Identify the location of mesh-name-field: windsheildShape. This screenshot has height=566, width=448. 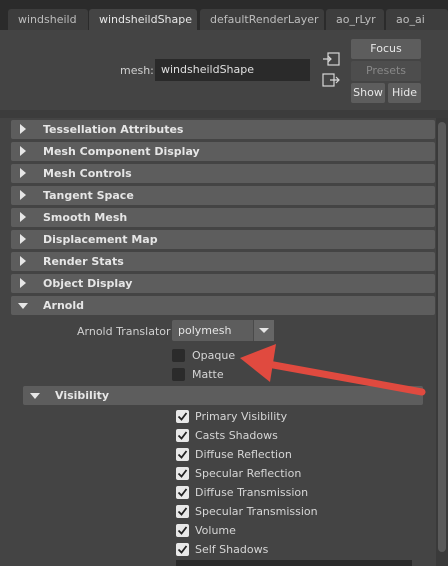
(232, 70).